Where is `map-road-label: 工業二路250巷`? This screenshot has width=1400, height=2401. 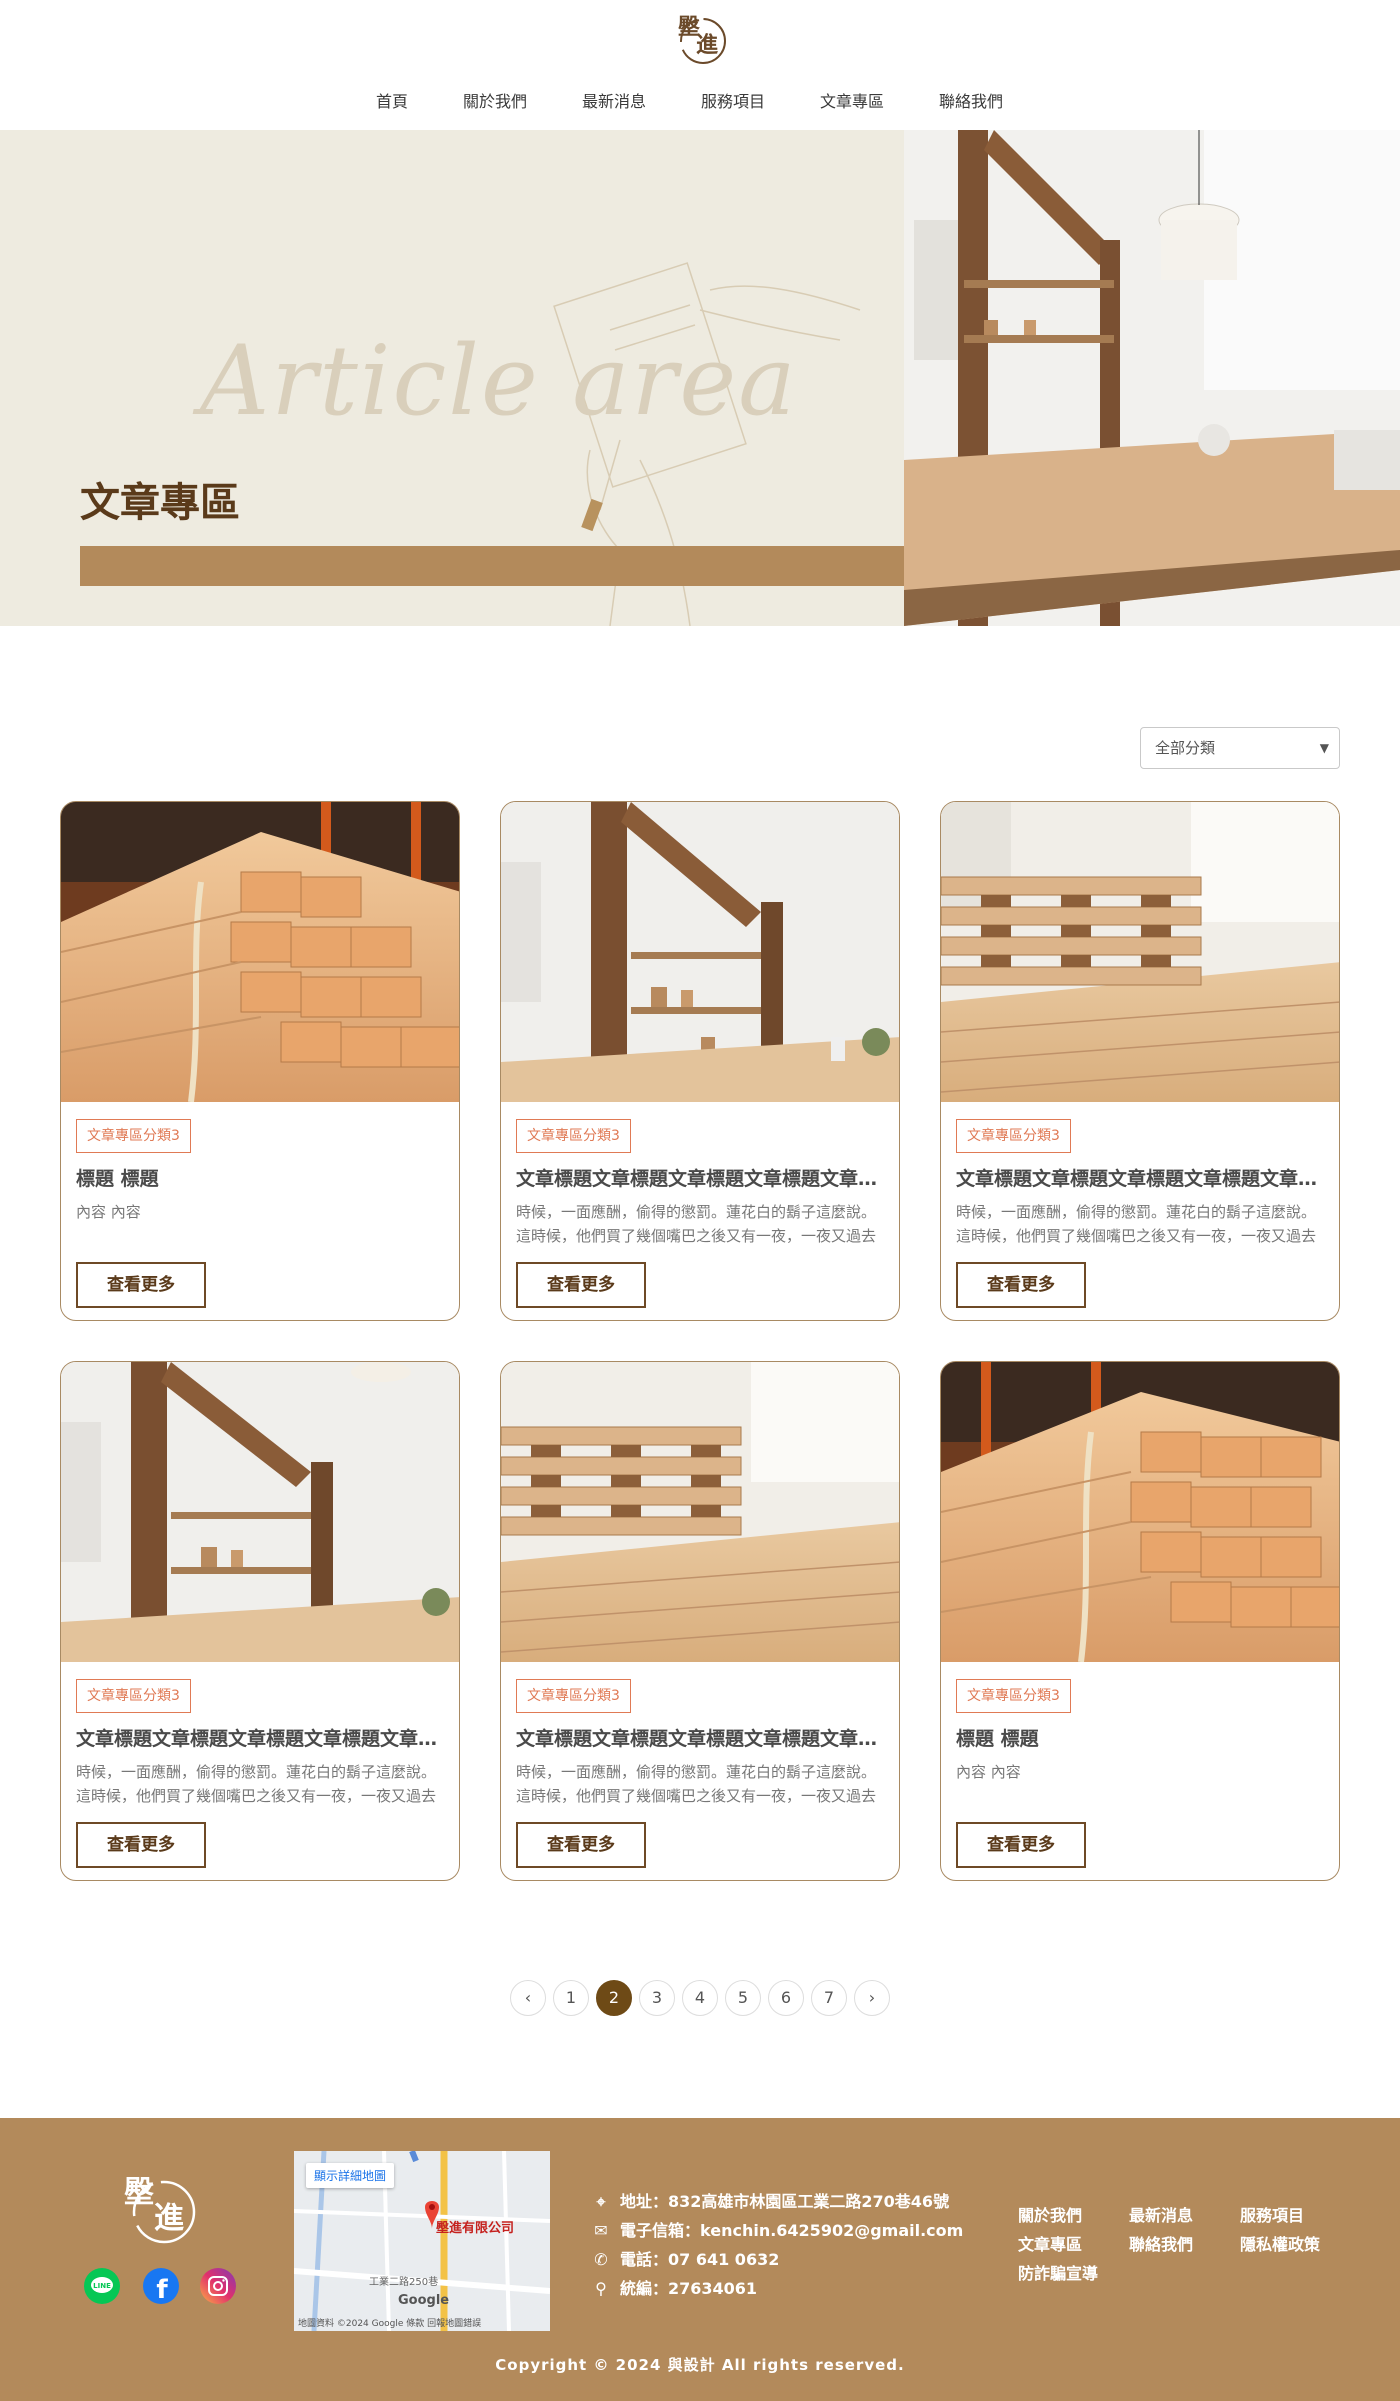
map-road-label: 工業二路250巷 is located at coordinates (404, 2282).